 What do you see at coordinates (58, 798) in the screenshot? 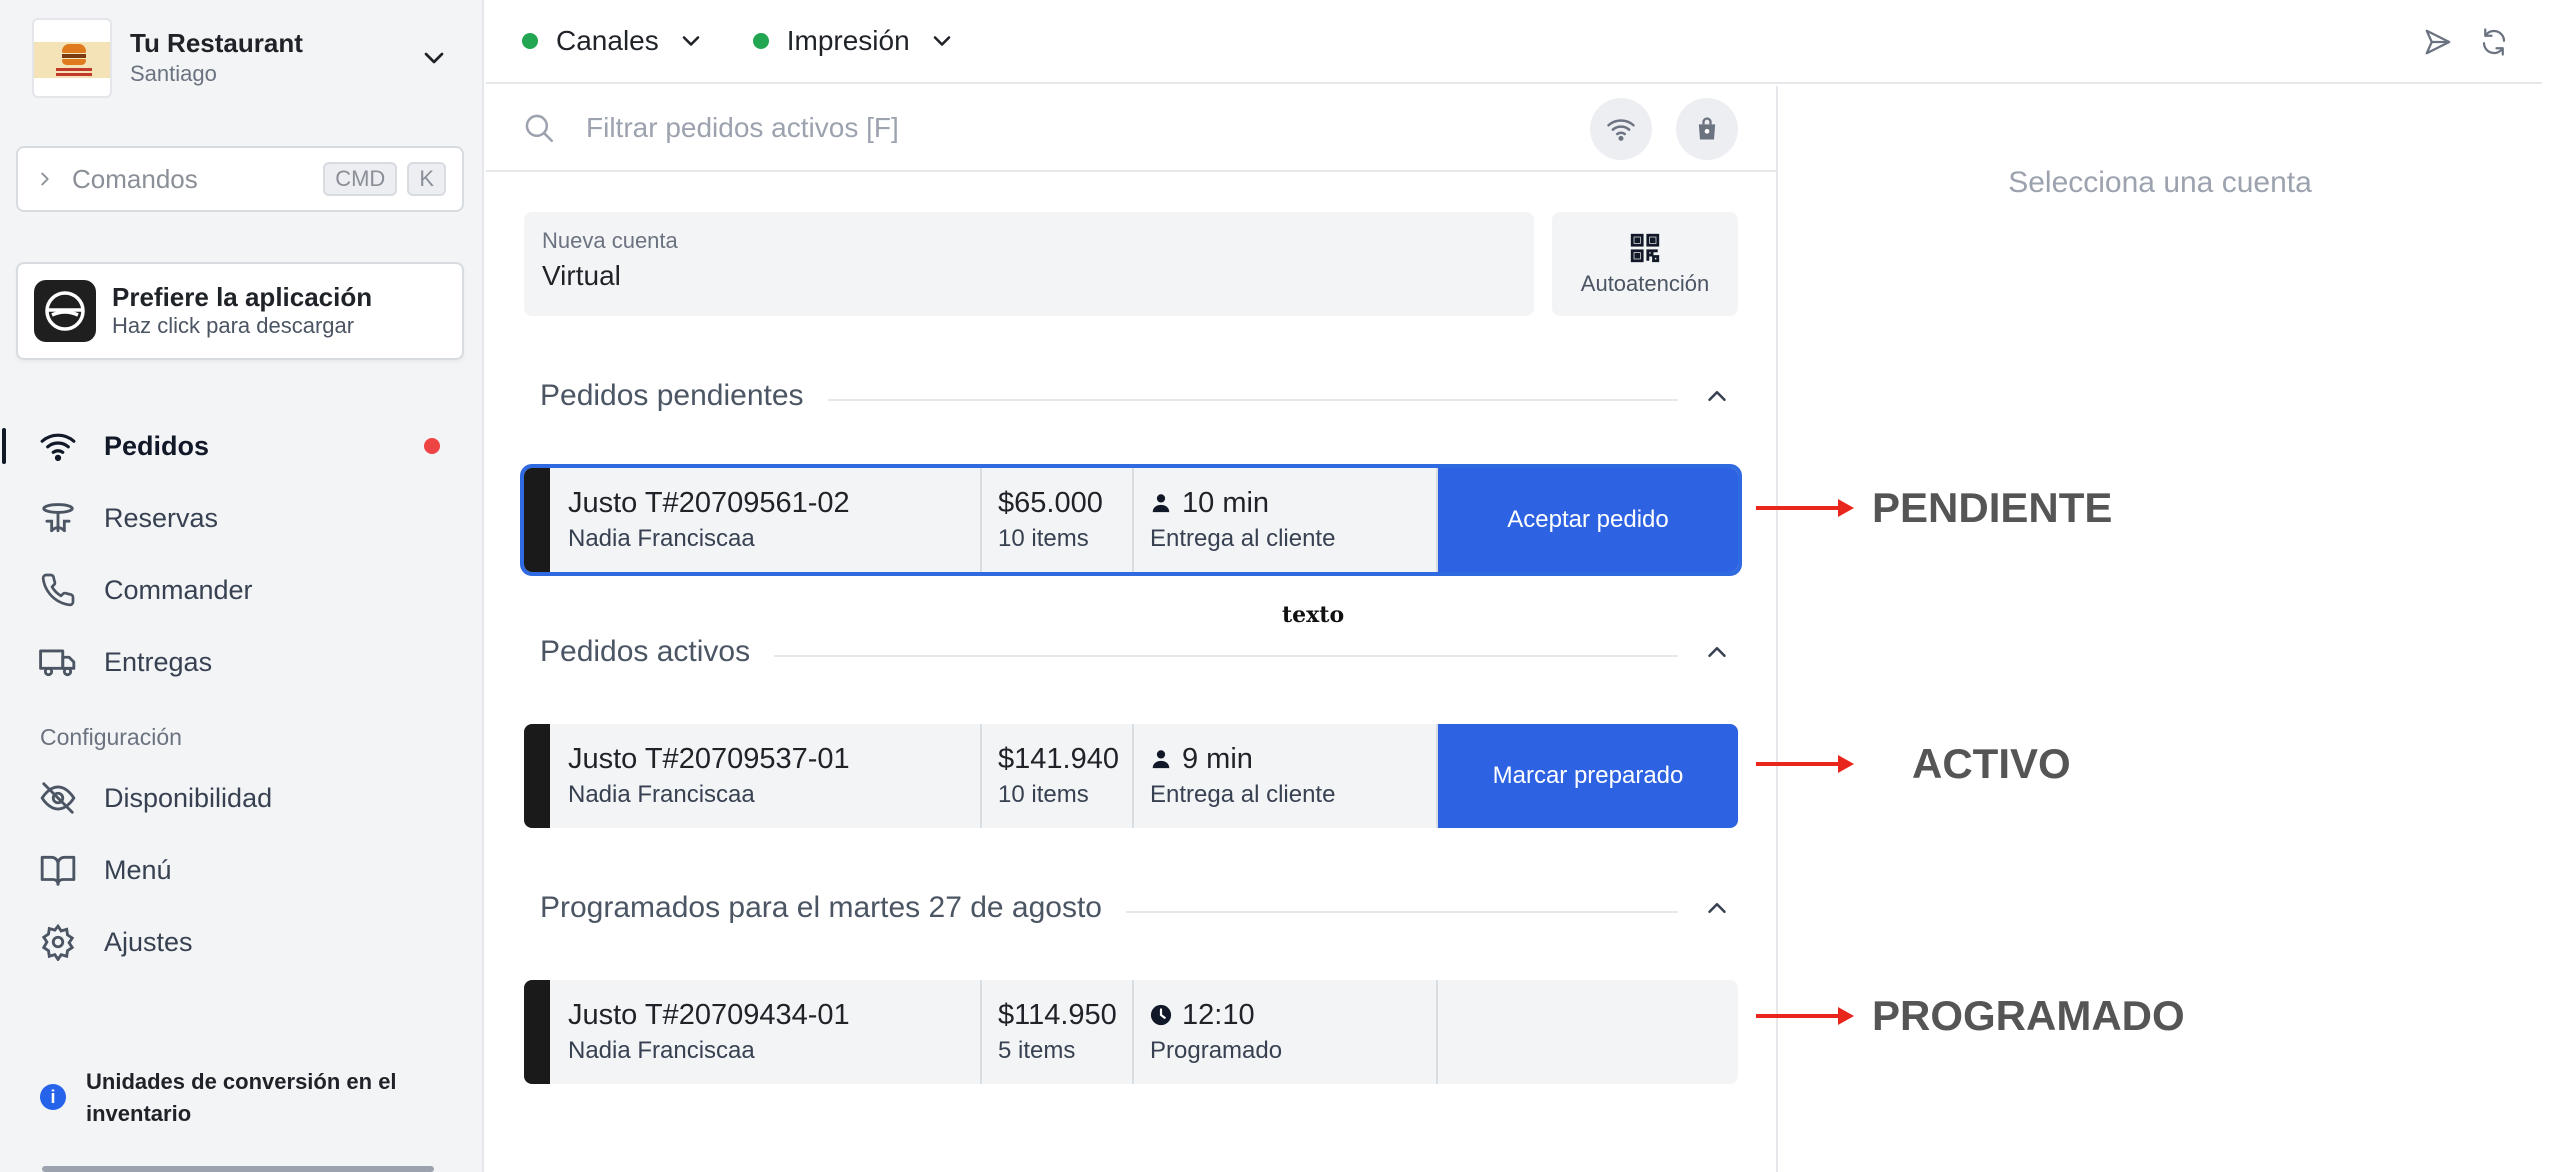
I see `eye-off-icon` at bounding box center [58, 798].